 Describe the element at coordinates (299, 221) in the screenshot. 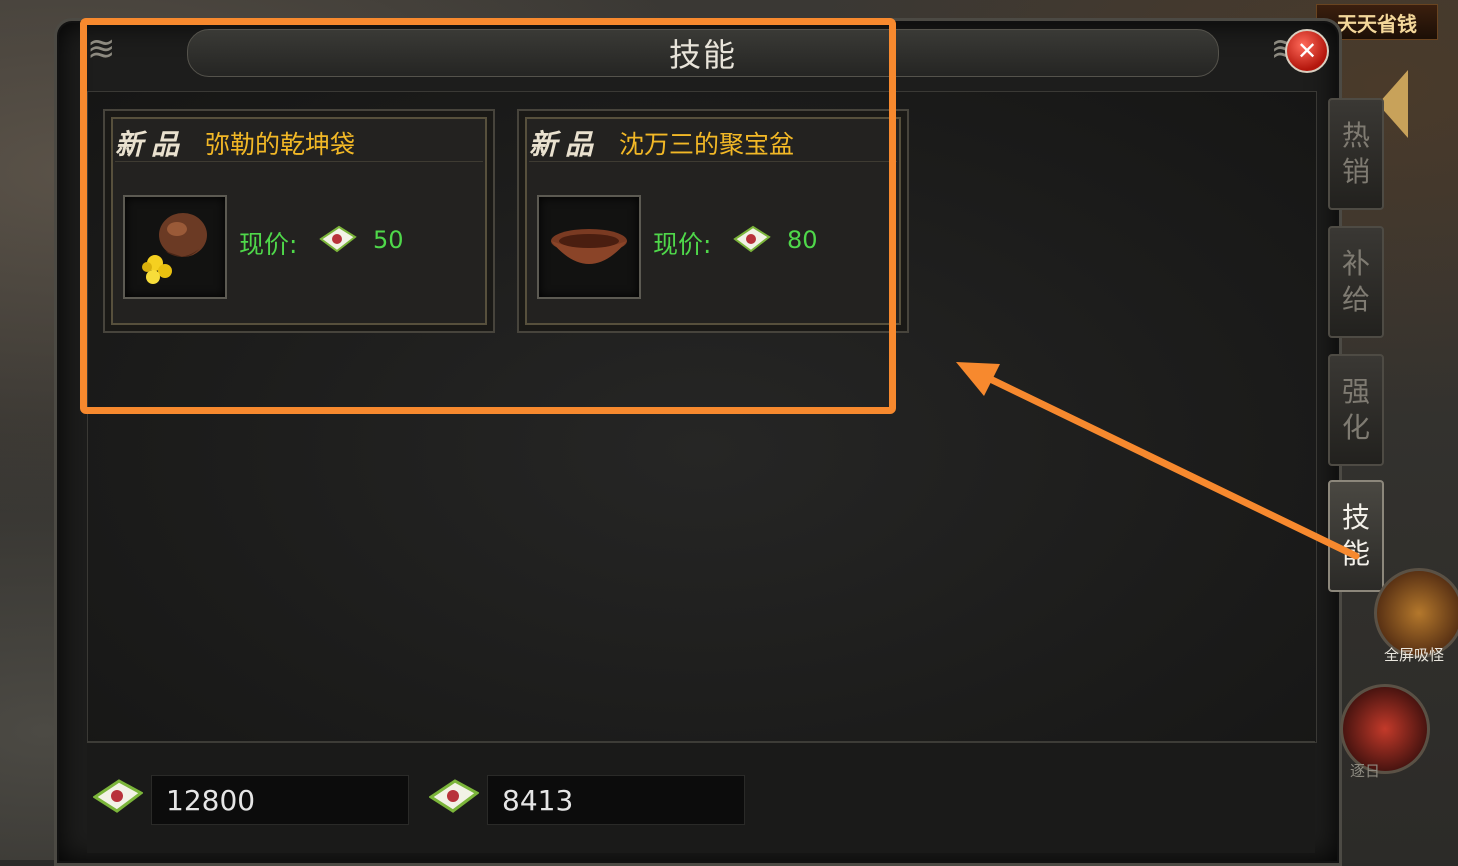

I see `shop-item-card: 新品 弥勒的乾坤袋 现价: 50` at that location.